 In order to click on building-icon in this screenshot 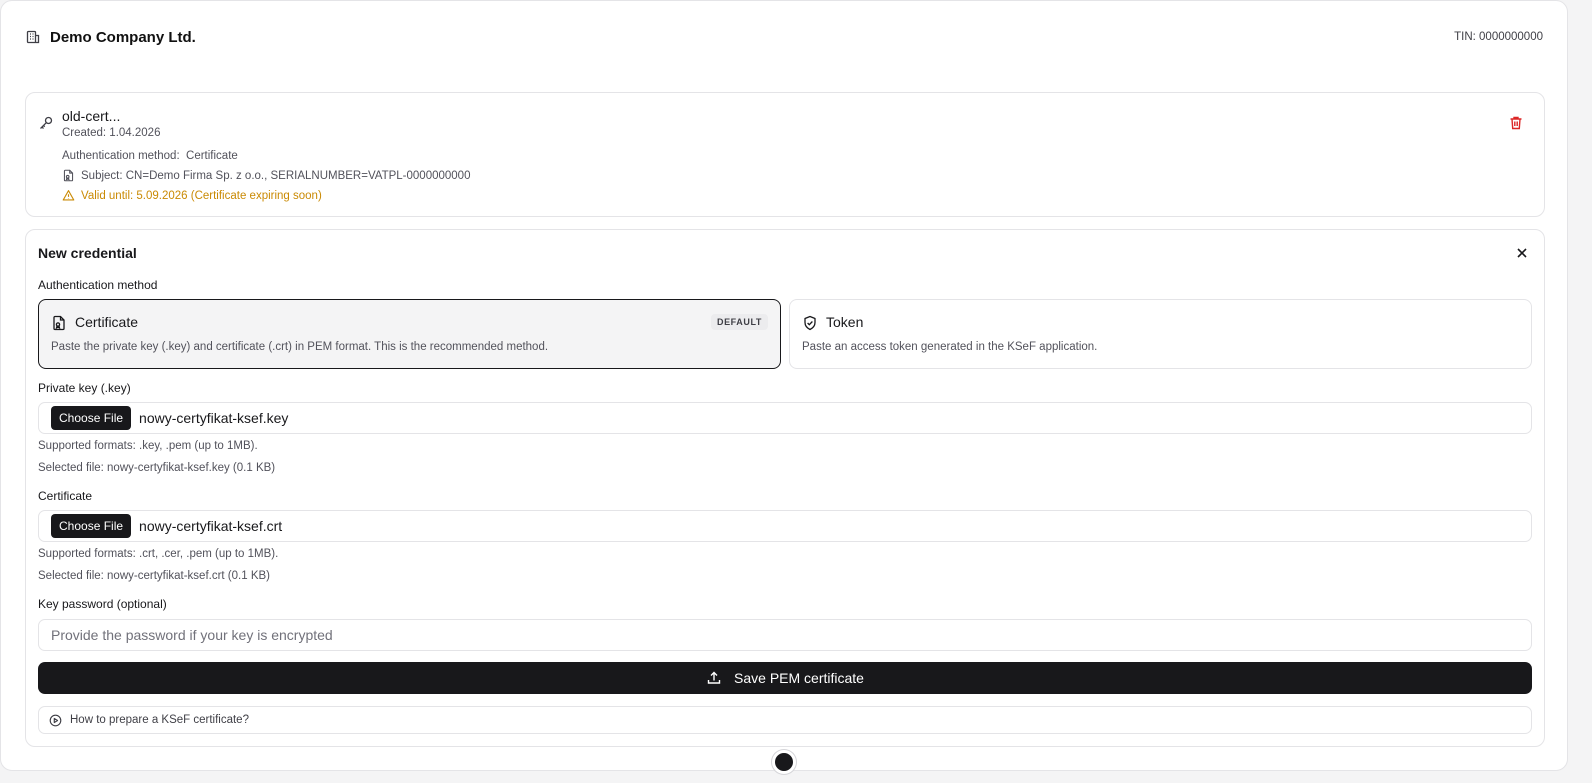, I will do `click(33, 37)`.